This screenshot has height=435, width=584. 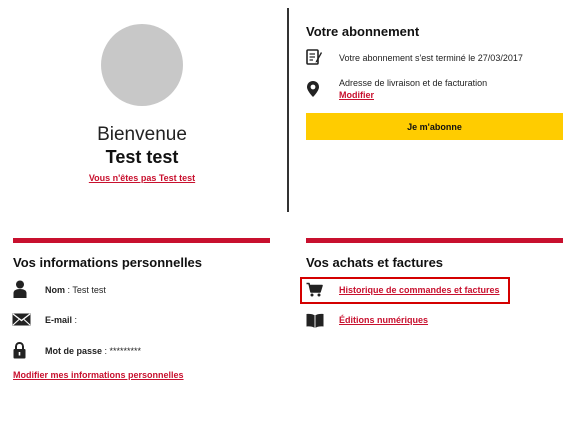 What do you see at coordinates (108, 262) in the screenshot?
I see `personal-info-title: Vos informations personnelles` at bounding box center [108, 262].